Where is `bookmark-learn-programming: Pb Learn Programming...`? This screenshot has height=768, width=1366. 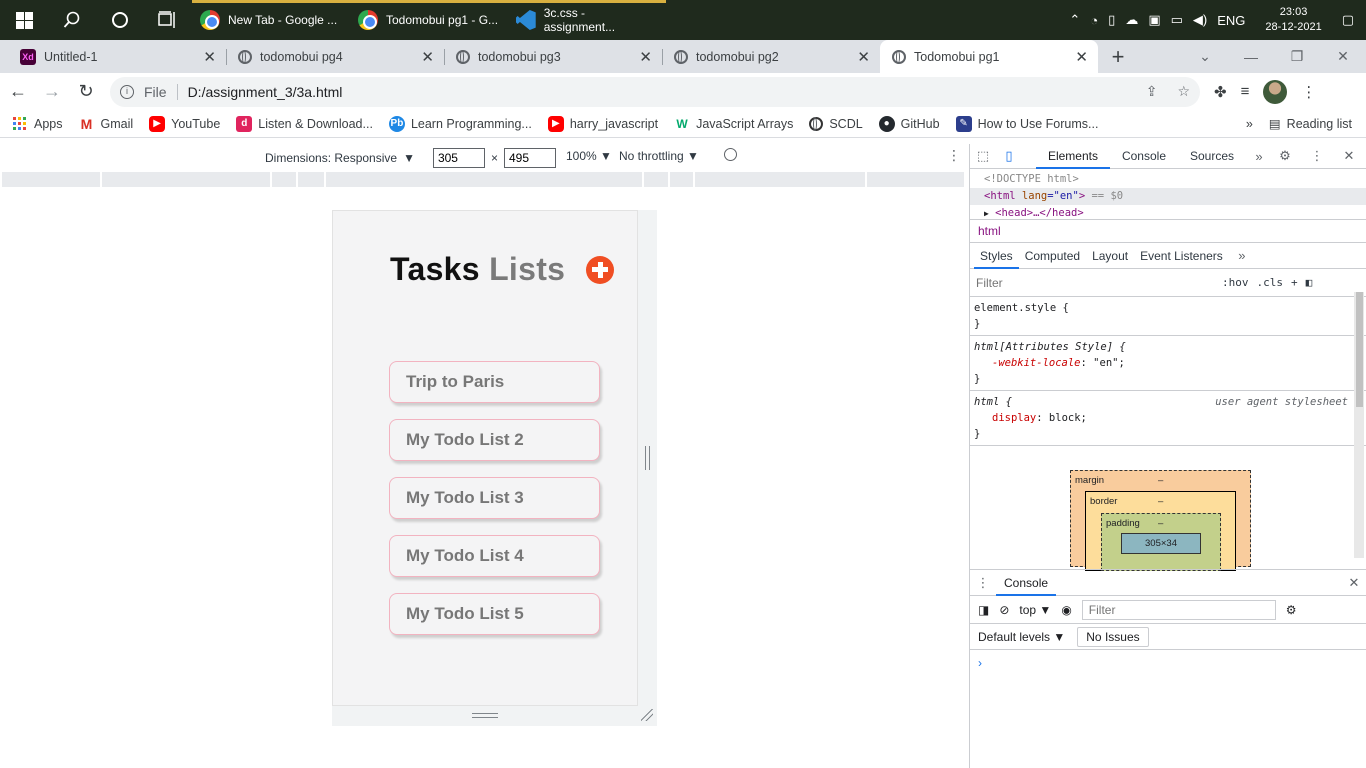
bookmark-learn-programming: Pb Learn Programming... is located at coordinates (460, 123).